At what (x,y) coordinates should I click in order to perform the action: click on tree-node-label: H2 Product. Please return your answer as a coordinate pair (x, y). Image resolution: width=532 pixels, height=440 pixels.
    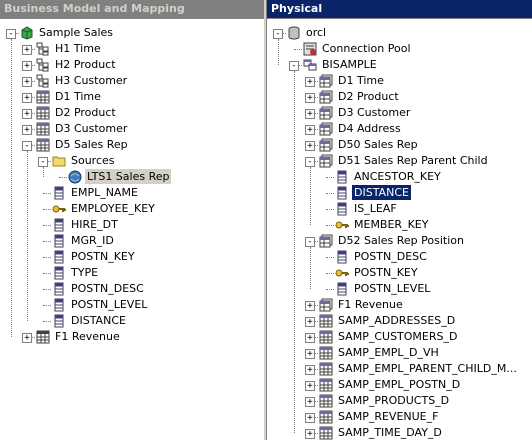
    Looking at the image, I should click on (85, 64).